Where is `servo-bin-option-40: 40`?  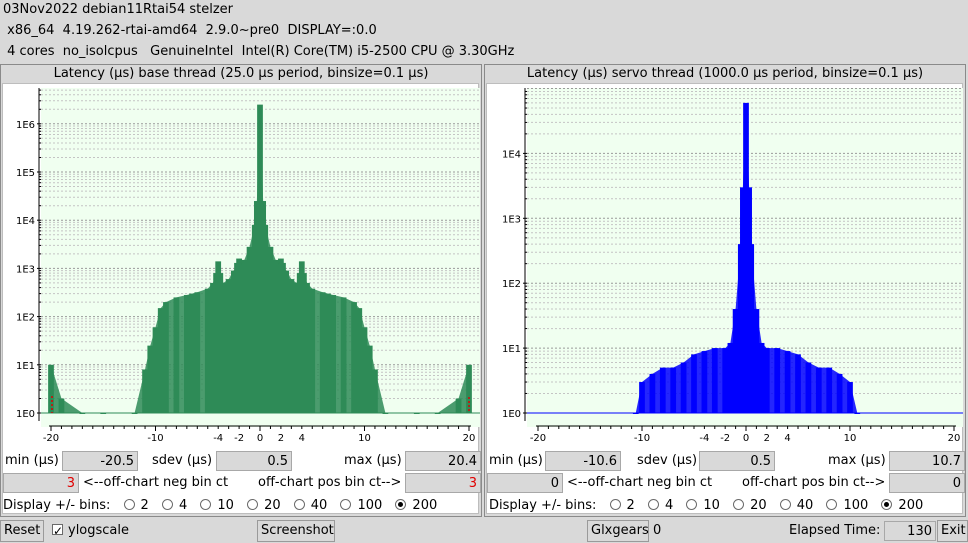
servo-bin-option-40: 40 is located at coordinates (796, 506).